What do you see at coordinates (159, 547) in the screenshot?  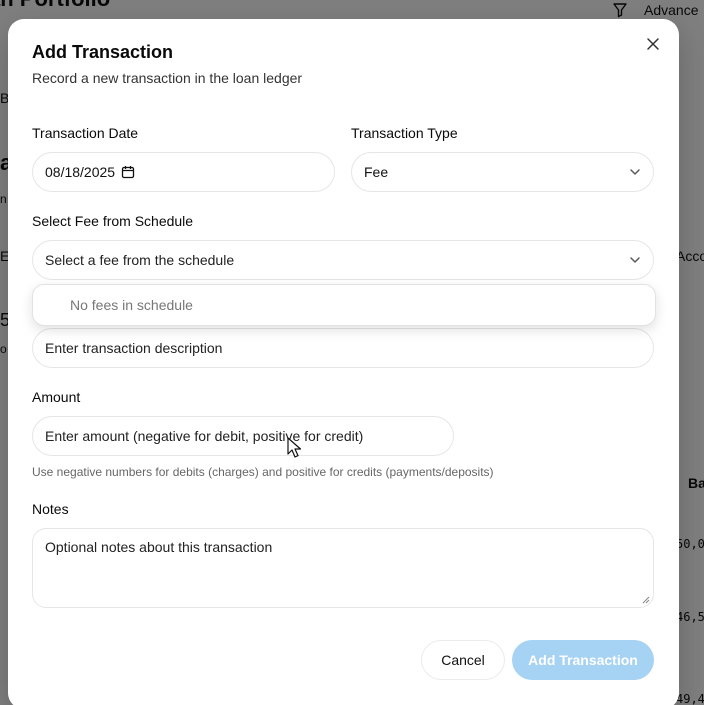 I see `notes-placeholder: Optional notes about this transaction` at bounding box center [159, 547].